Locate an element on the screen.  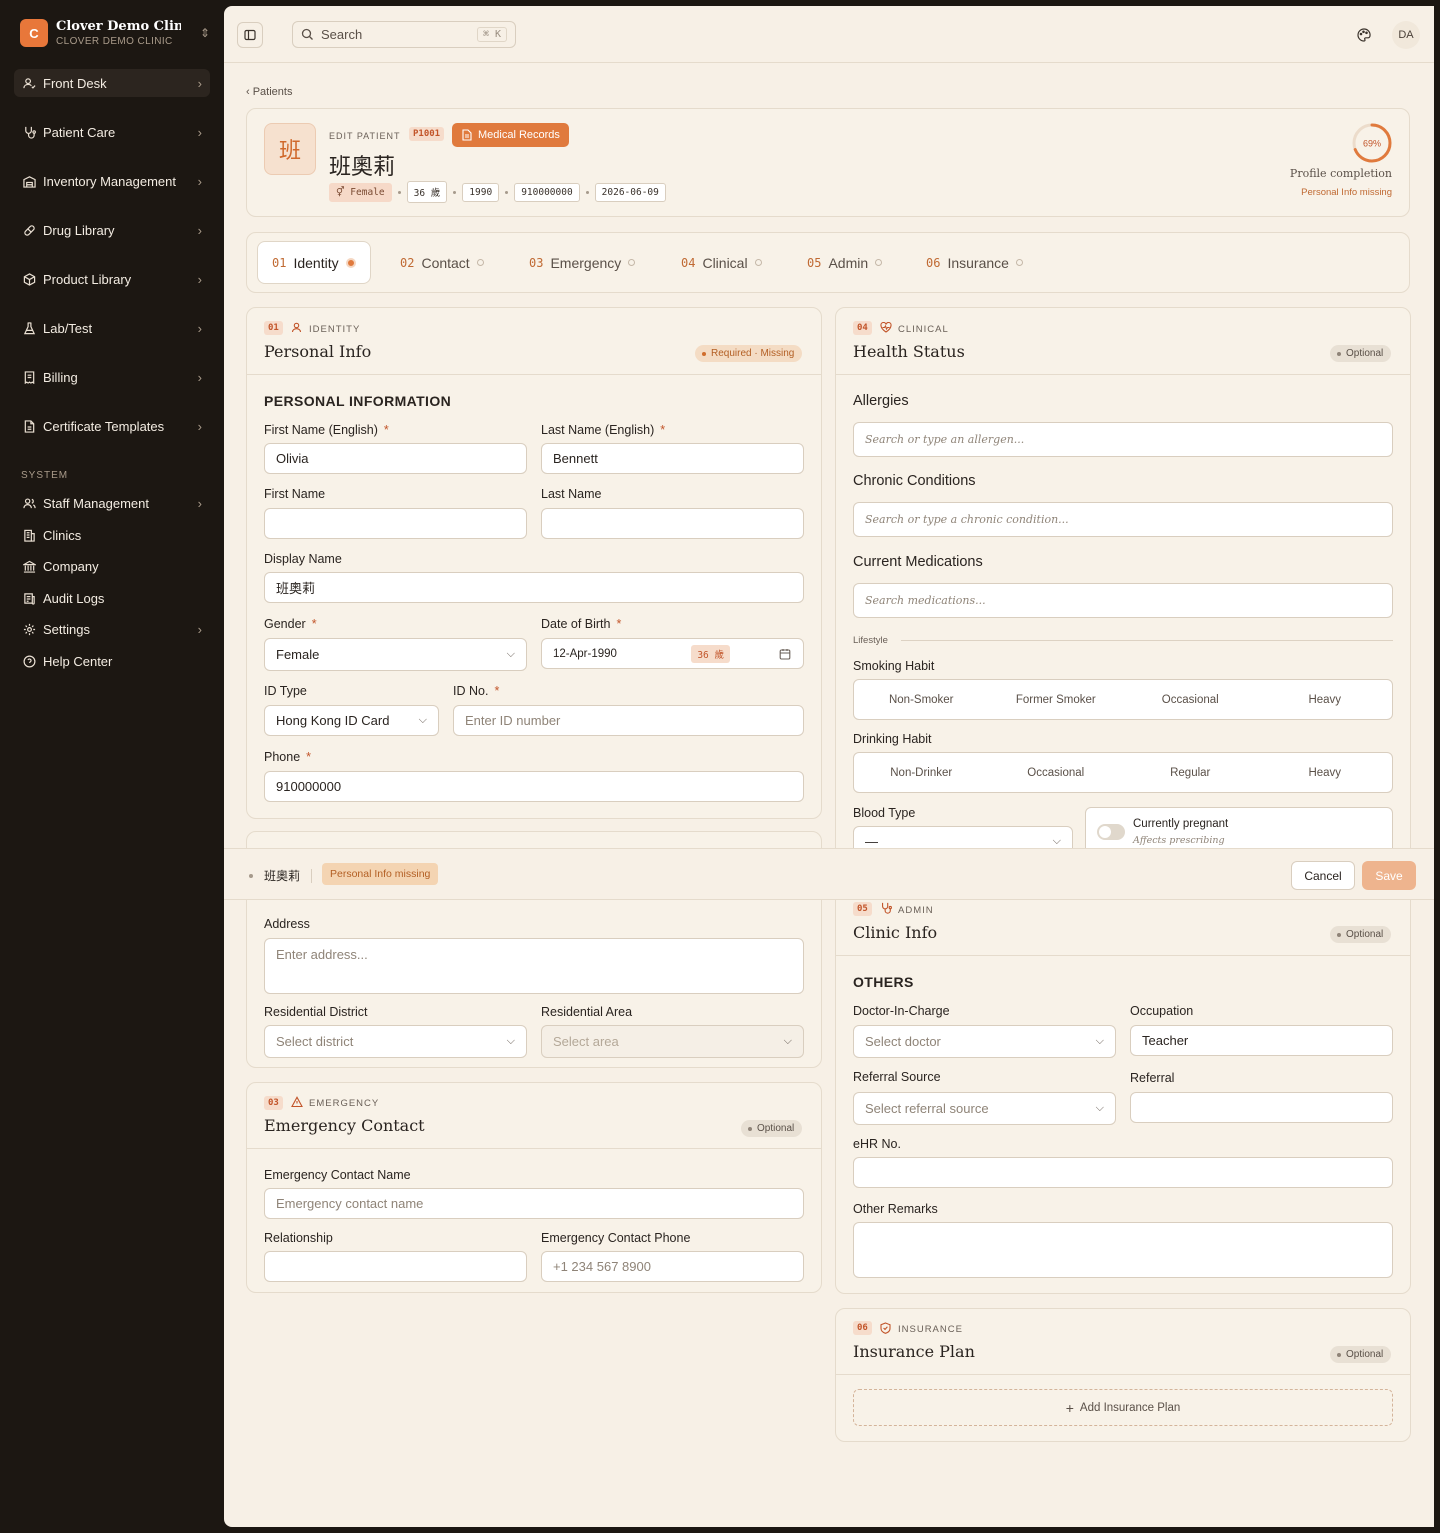
sidebar-item-front-desk: Front Desk › is located at coordinates (112, 83).